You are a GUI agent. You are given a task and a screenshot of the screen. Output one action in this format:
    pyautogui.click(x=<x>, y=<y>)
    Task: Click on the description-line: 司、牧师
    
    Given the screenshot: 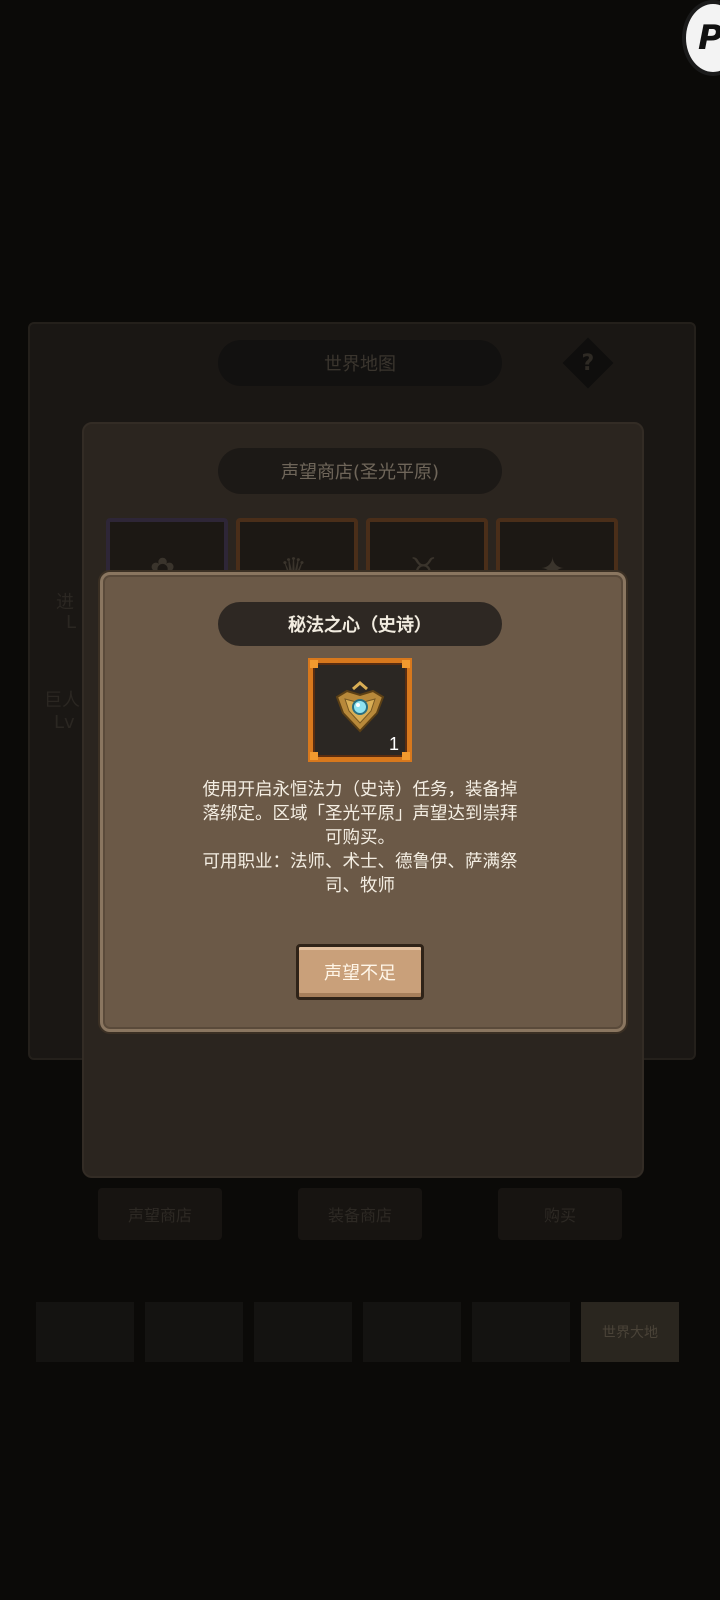 What is the action you would take?
    pyautogui.click(x=360, y=886)
    